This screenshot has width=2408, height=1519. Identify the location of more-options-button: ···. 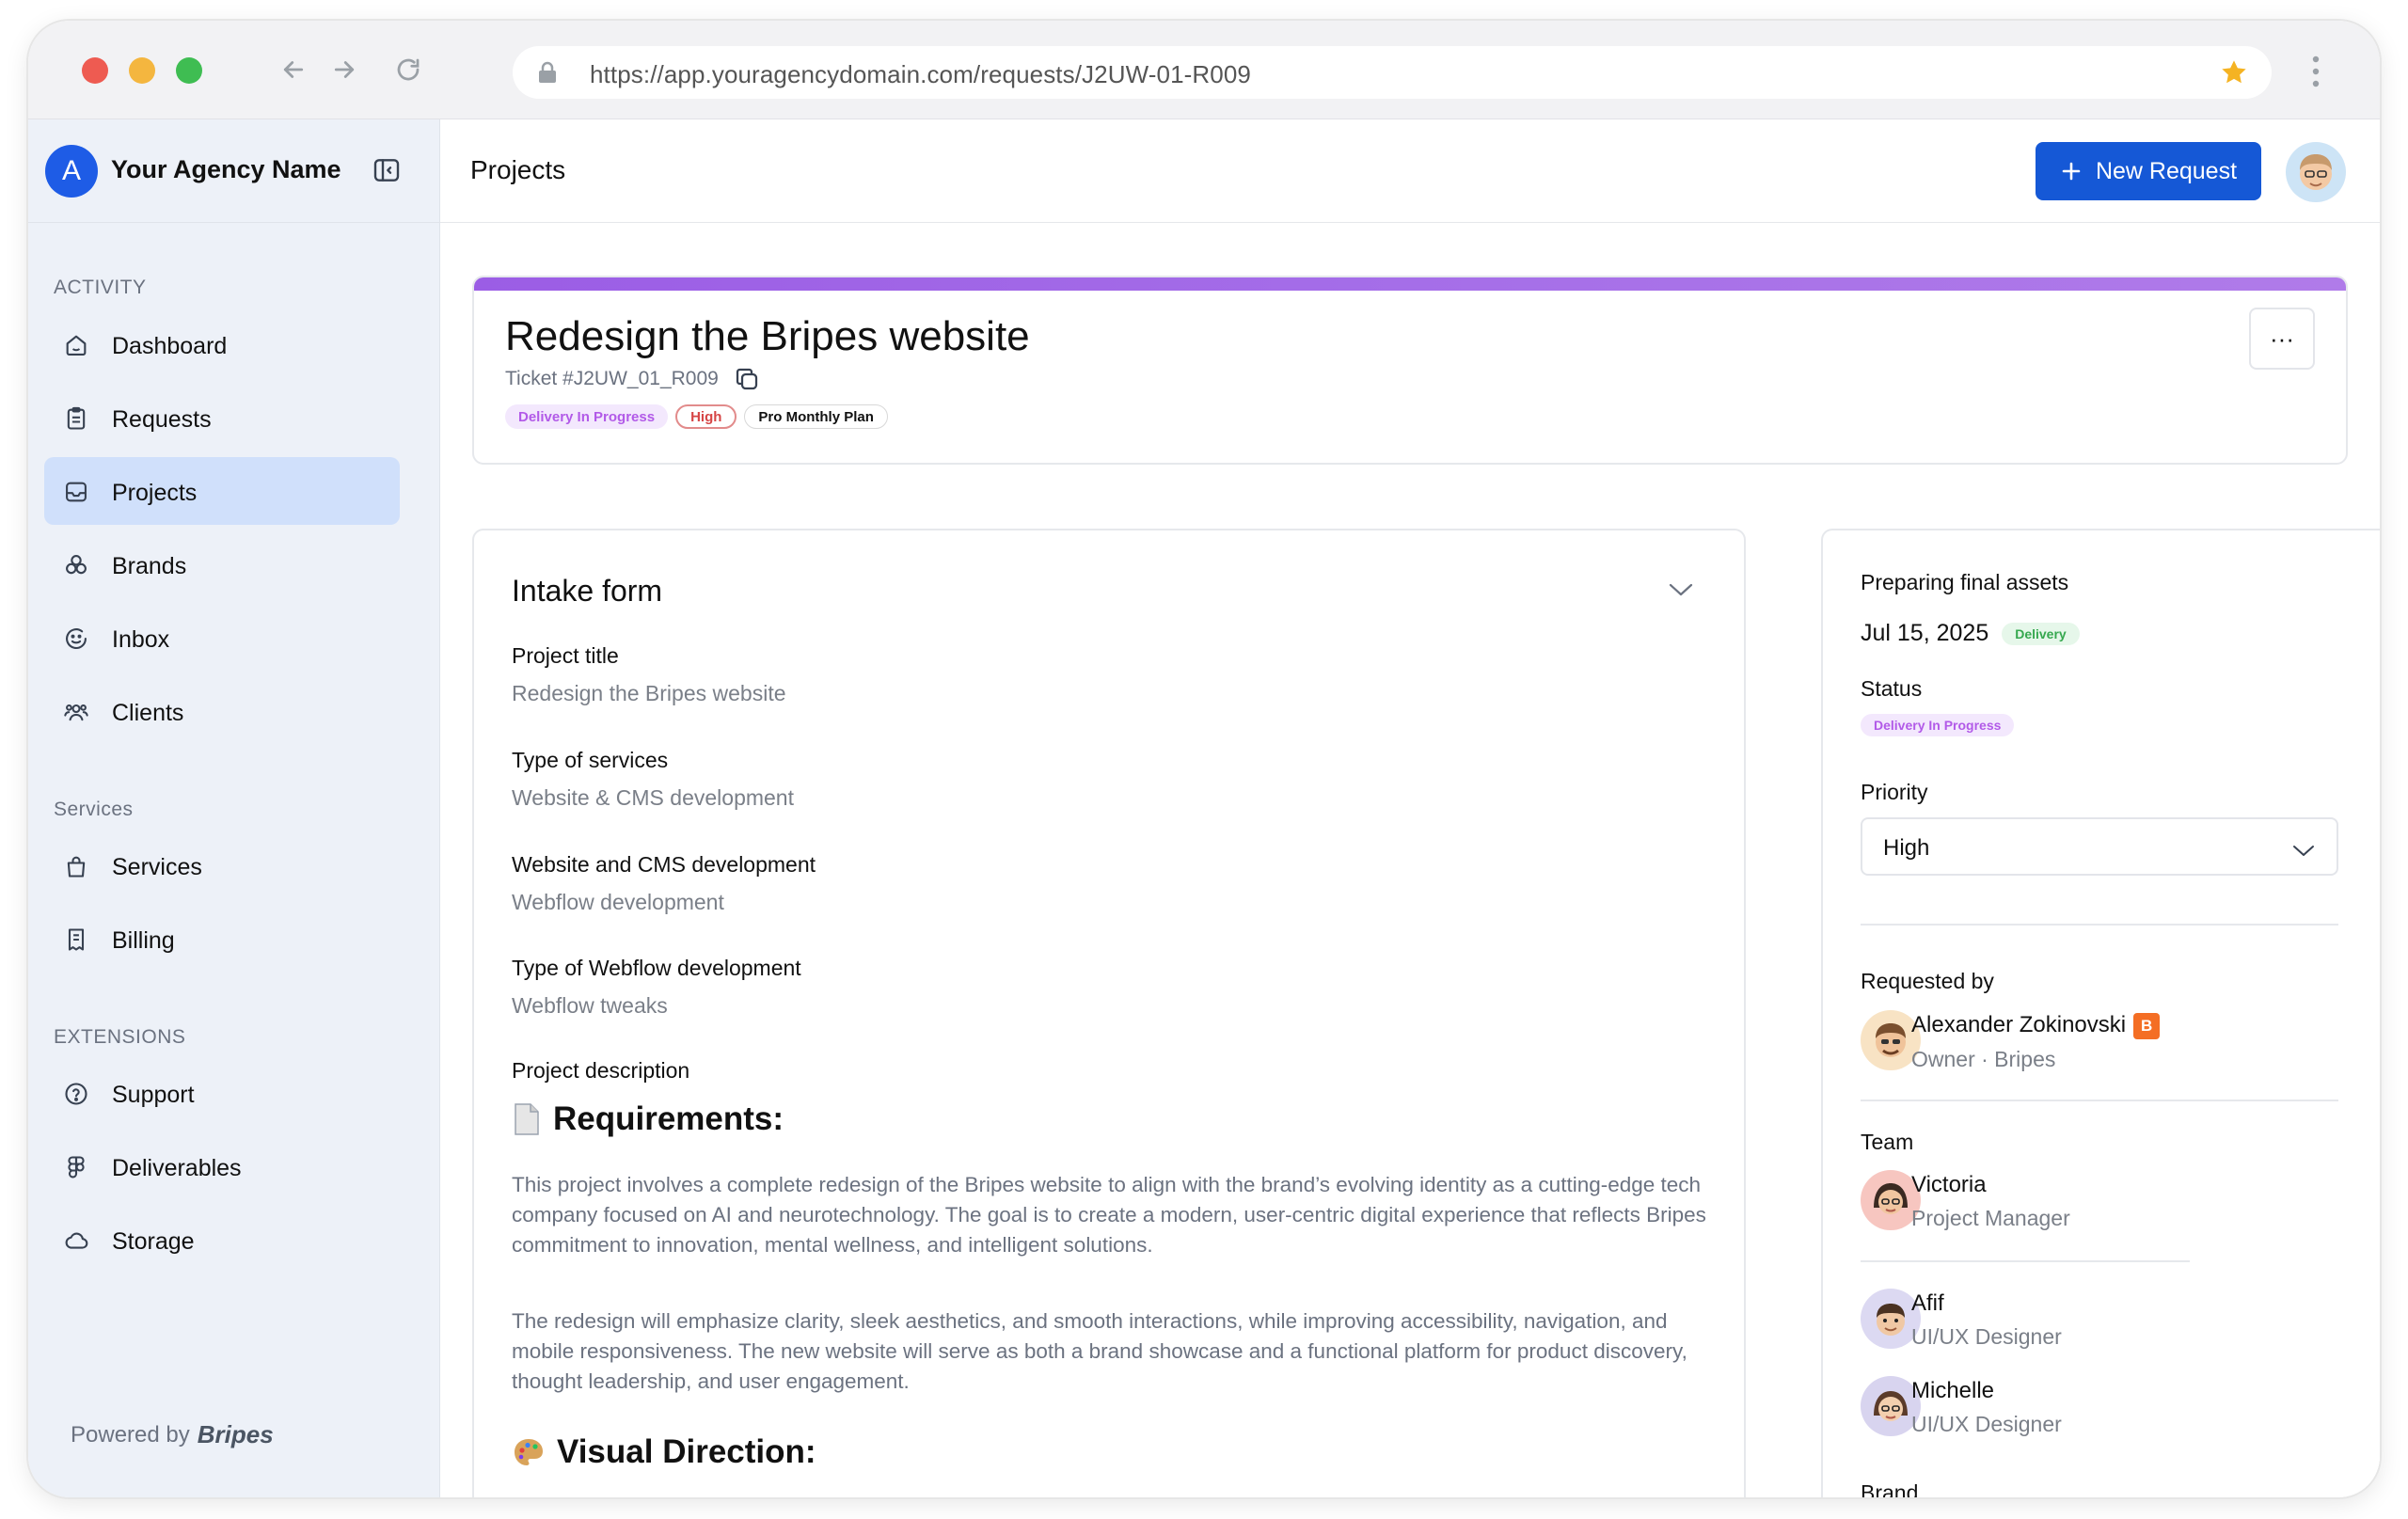
(2282, 339).